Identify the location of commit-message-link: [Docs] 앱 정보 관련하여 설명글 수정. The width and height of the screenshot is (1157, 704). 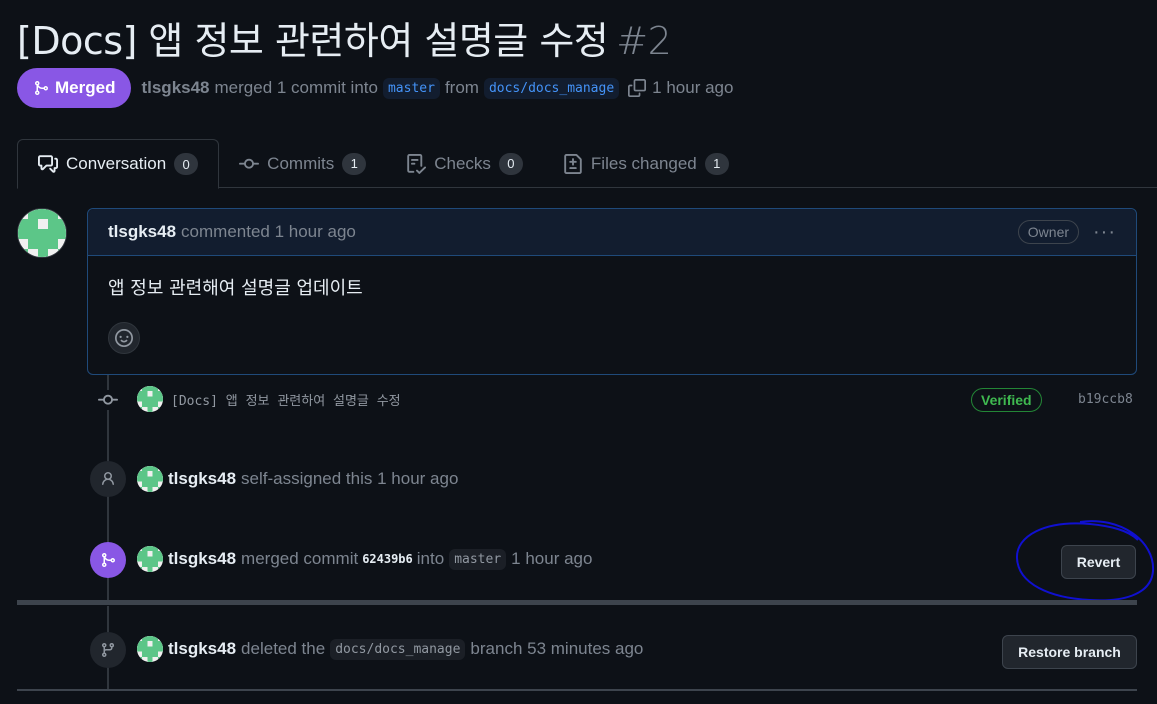
(286, 399).